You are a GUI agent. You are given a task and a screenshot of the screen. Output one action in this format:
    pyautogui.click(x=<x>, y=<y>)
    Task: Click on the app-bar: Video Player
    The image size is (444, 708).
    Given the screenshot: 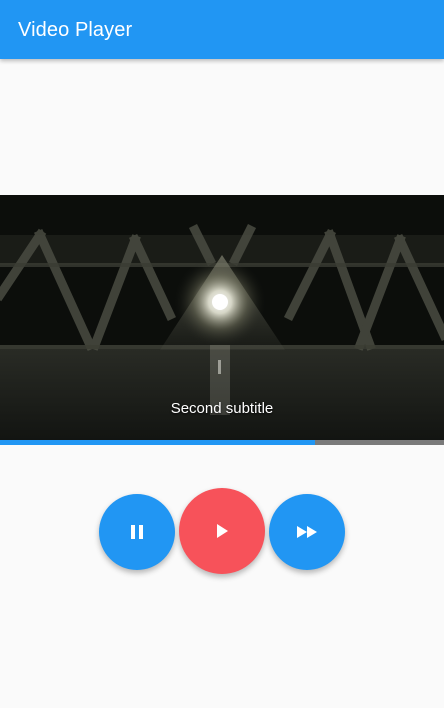 What is the action you would take?
    pyautogui.click(x=222, y=29)
    